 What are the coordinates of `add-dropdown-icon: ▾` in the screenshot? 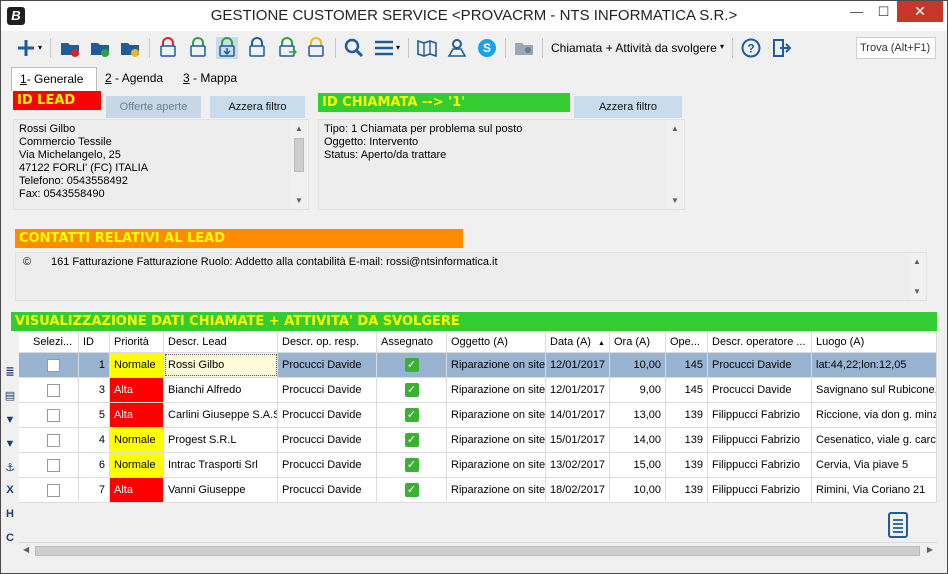 It's located at (40, 47).